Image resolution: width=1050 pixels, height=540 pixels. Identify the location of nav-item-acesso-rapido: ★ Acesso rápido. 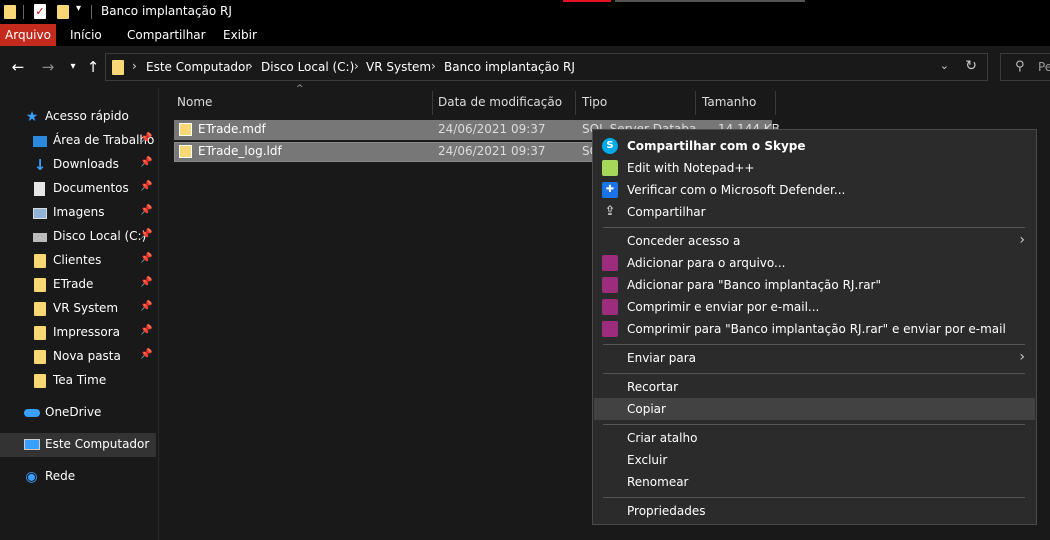
(78, 117).